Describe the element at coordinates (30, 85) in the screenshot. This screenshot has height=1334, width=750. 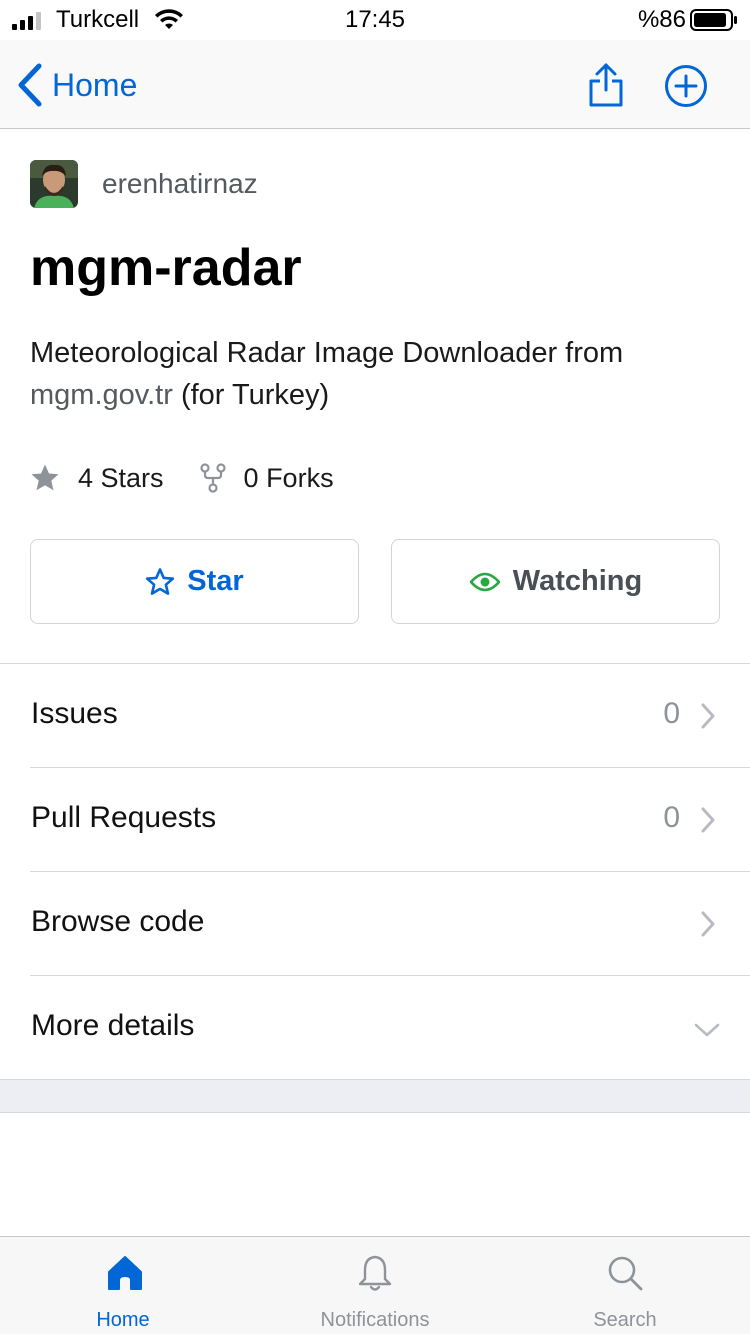
I see `chevron-left-icon` at that location.